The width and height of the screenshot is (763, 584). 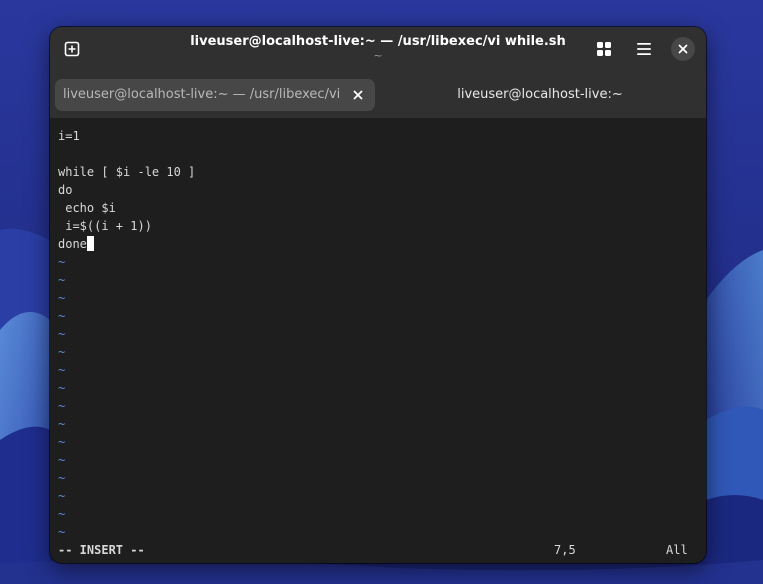 What do you see at coordinates (105, 226) in the screenshot?
I see `code-line: i=$((i + 1))` at bounding box center [105, 226].